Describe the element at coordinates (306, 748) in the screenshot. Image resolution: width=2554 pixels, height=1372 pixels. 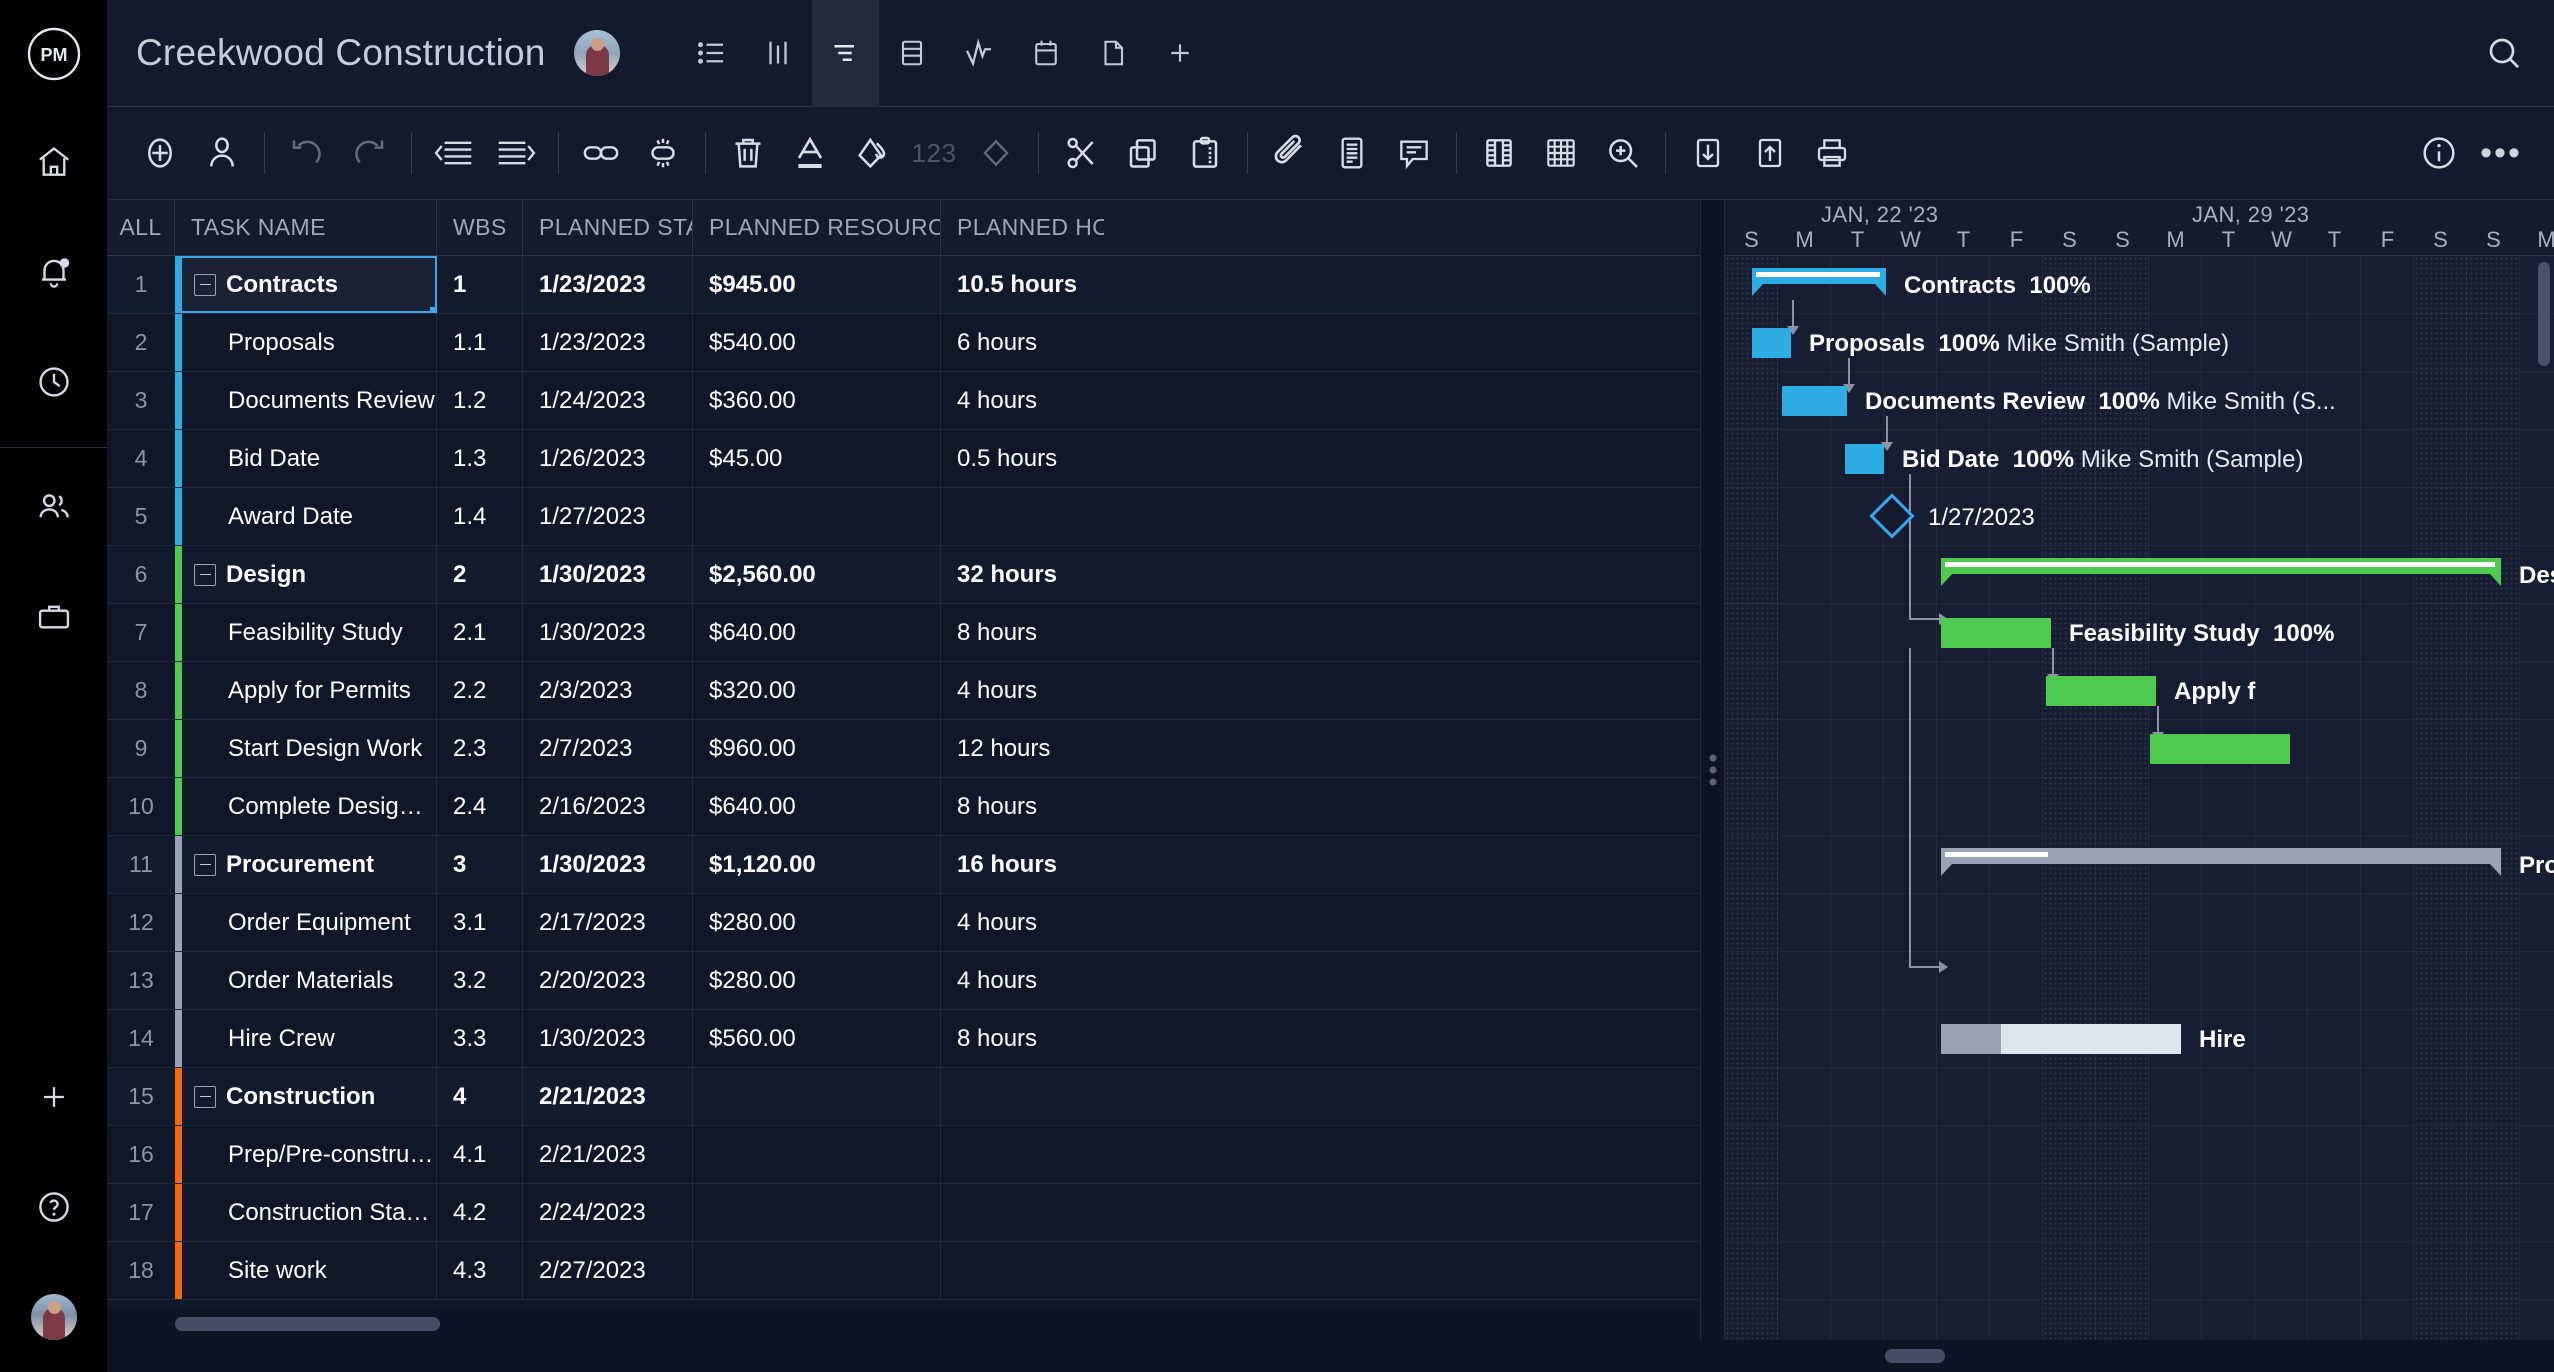
I see `cell-task-name: Start Design Work` at that location.